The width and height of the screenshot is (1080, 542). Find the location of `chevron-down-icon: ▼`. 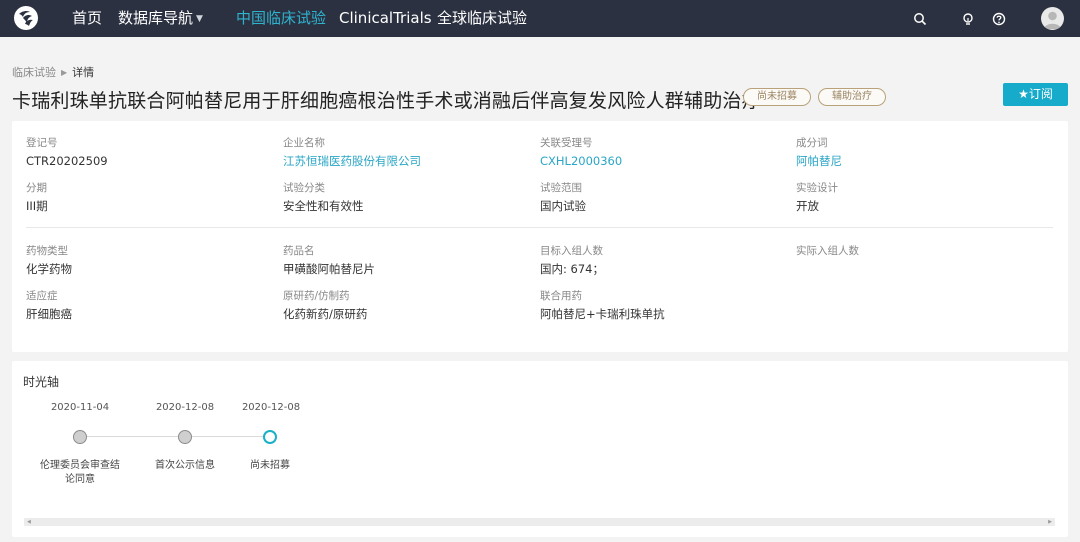

chevron-down-icon: ▼ is located at coordinates (199, 19).